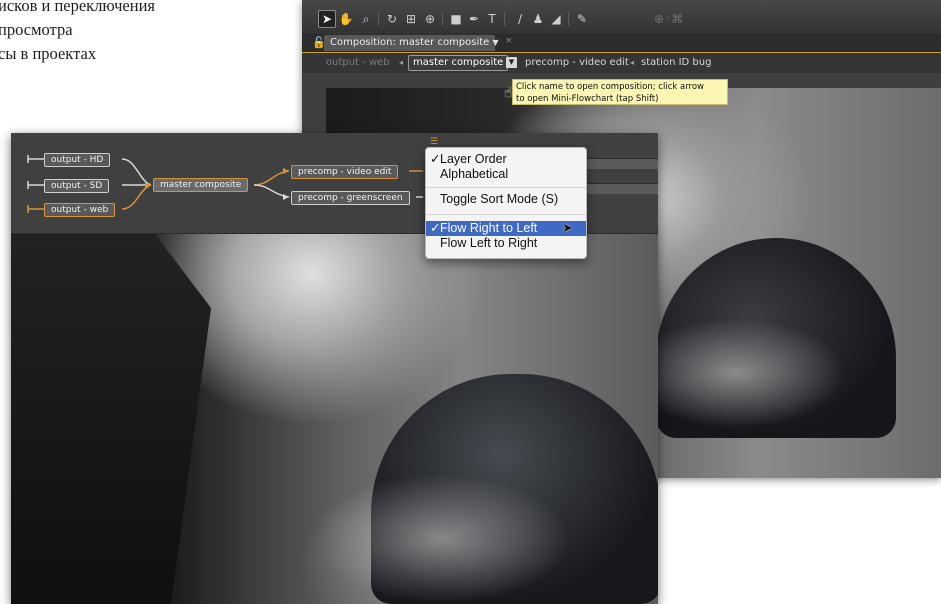  I want to click on puppet-pin-options-icon: ⊕◦⌘, so click(669, 19).